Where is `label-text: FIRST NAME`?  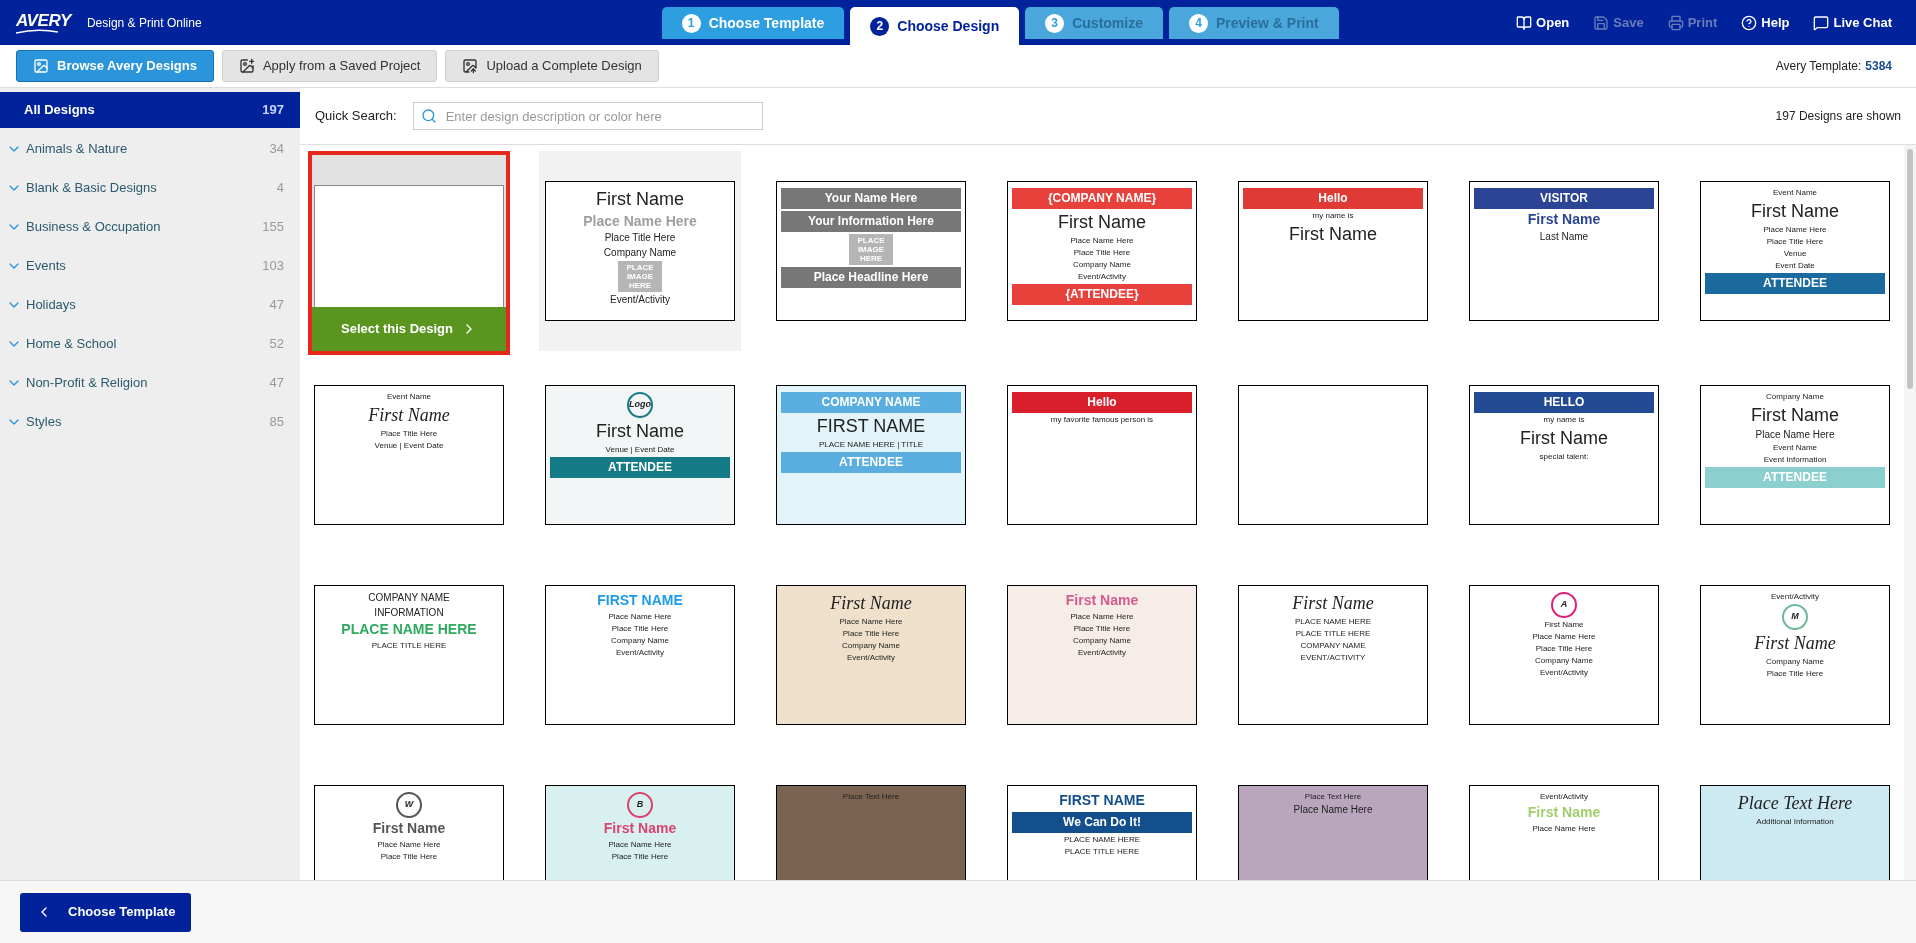
label-text: FIRST NAME is located at coordinates (1102, 801).